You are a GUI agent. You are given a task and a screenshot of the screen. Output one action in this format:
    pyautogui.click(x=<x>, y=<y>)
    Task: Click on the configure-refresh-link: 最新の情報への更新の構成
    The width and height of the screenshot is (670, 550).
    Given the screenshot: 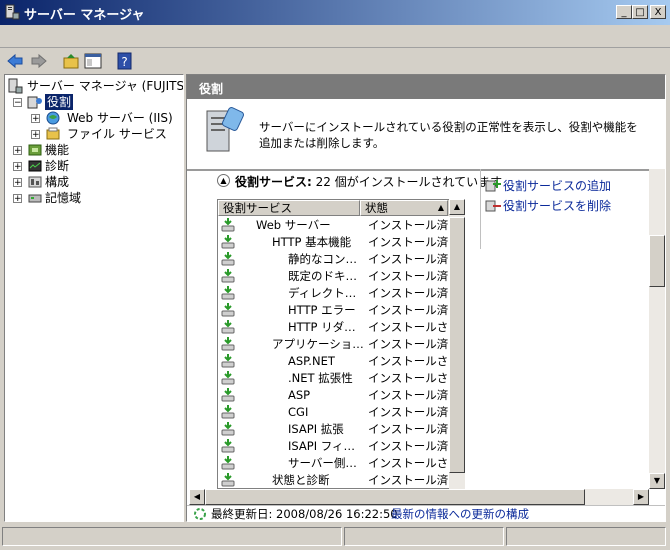 What is the action you would take?
    pyautogui.click(x=460, y=513)
    